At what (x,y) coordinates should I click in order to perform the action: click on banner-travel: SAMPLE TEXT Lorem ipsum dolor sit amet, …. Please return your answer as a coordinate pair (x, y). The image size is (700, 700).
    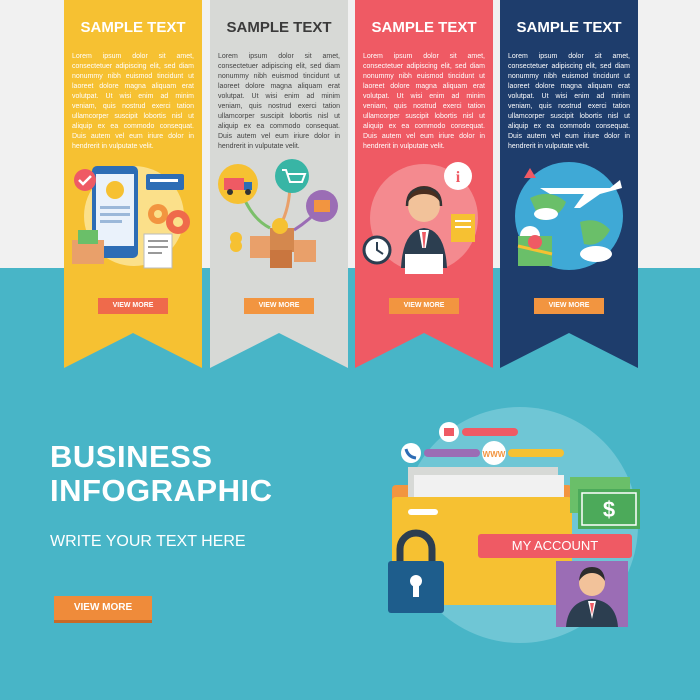
    Looking at the image, I should click on (569, 184).